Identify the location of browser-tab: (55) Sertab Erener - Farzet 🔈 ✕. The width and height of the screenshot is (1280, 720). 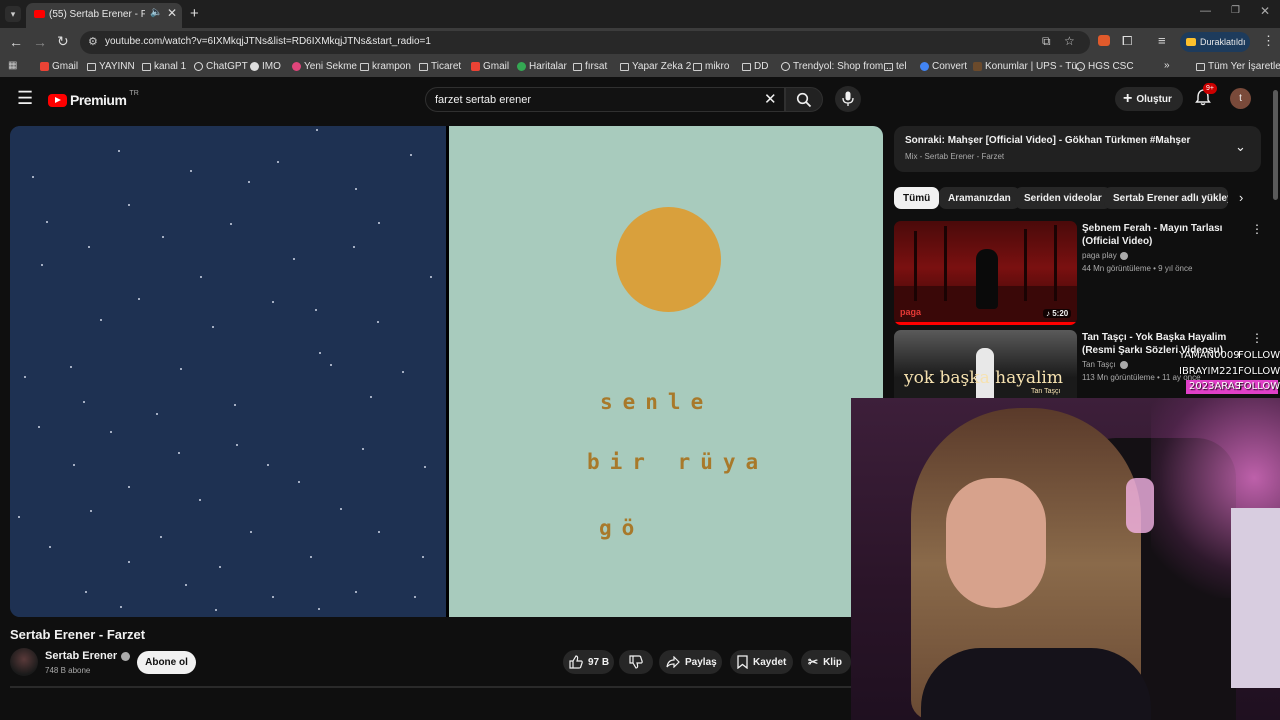
(104, 15).